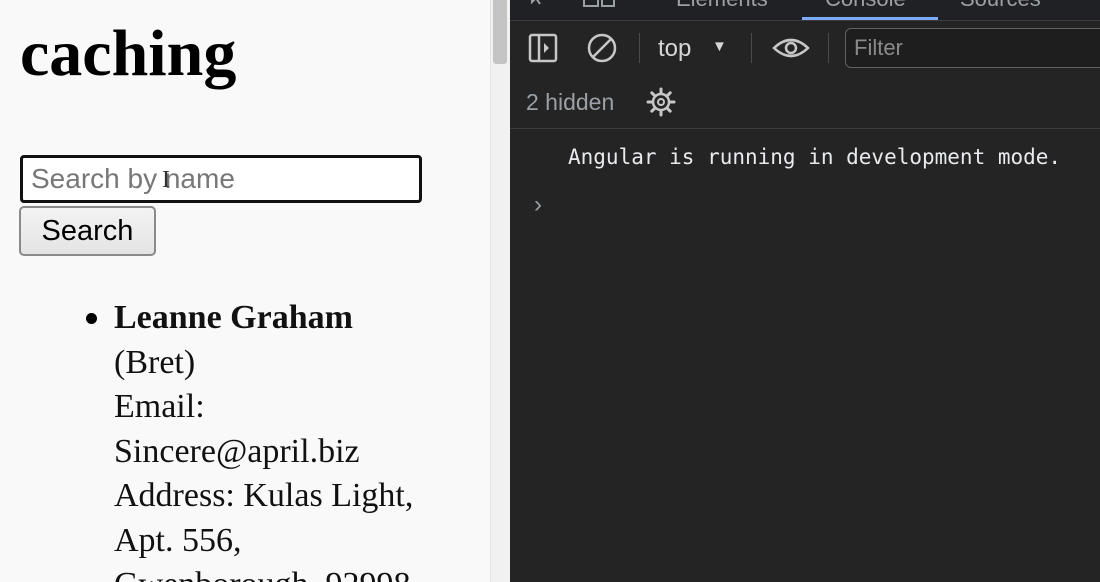  Describe the element at coordinates (805, 103) in the screenshot. I see `console-status-bar: 2 hidden` at that location.